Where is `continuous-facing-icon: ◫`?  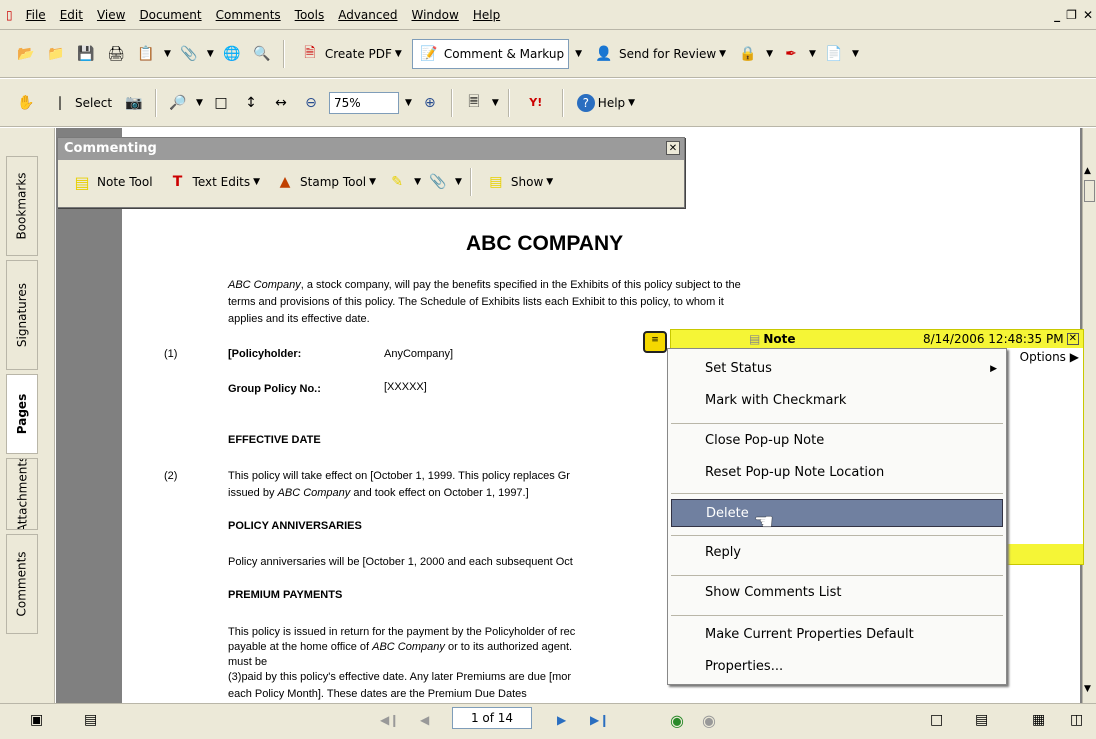
continuous-facing-icon: ◫ is located at coordinates (1076, 720).